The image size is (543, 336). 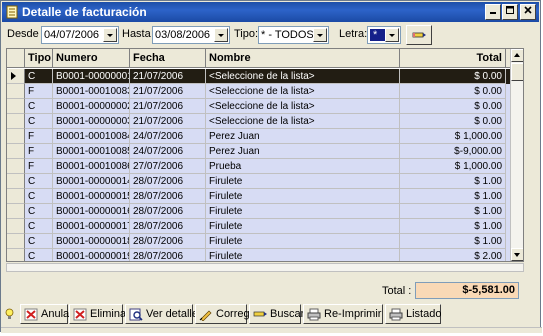 I want to click on close-button, so click(x=528, y=12).